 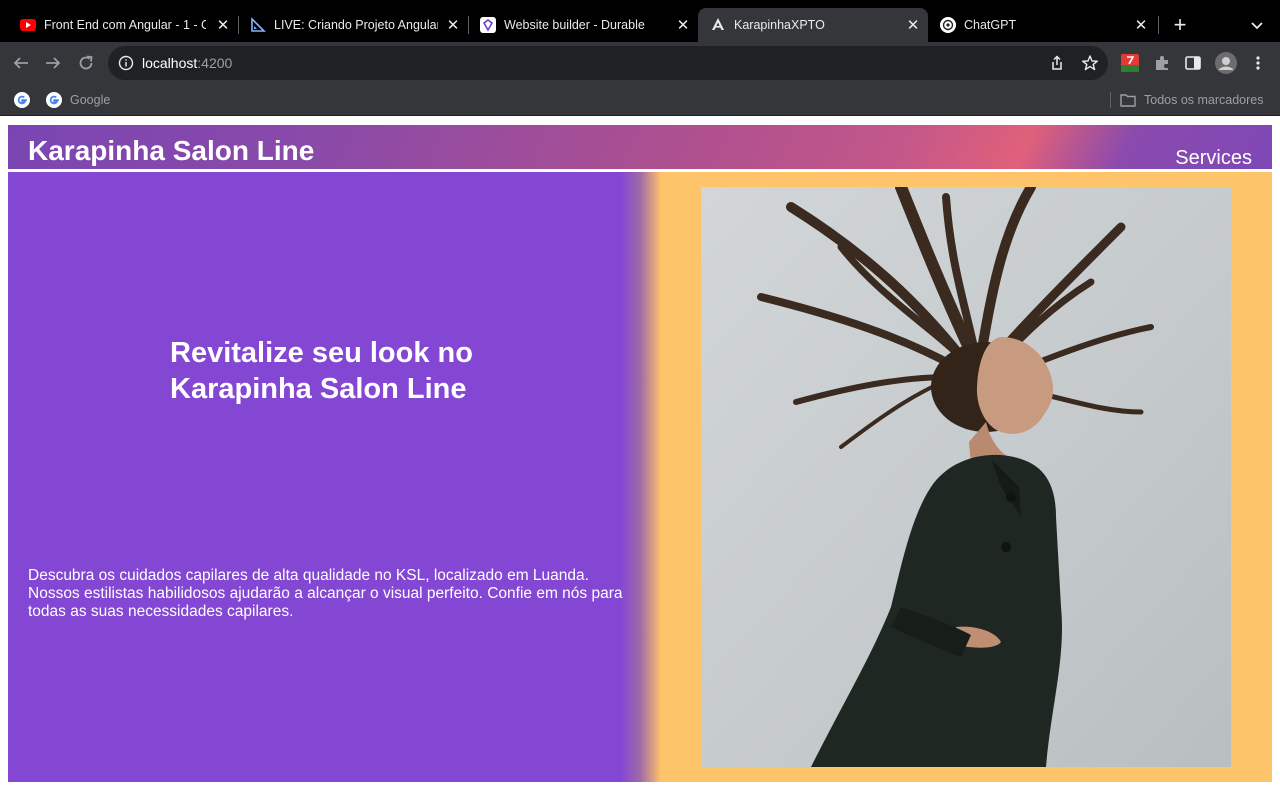 I want to click on back-arrow-icon, so click(x=21, y=63).